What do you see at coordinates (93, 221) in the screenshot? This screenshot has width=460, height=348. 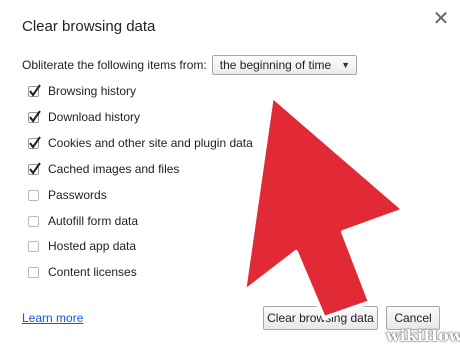 I see `item-label: Autofill form data` at bounding box center [93, 221].